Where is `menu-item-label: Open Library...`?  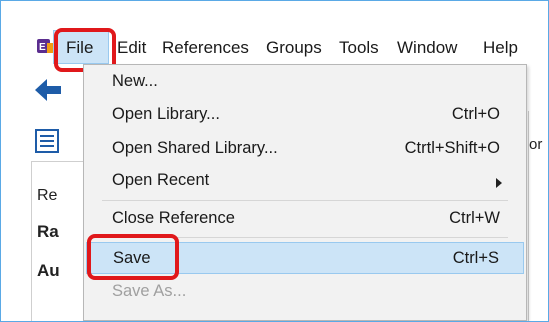
menu-item-label: Open Library... is located at coordinates (166, 114).